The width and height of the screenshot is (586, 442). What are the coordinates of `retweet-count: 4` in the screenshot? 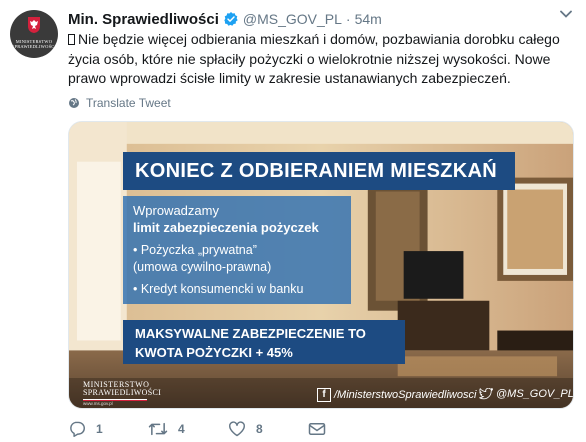 It's located at (181, 429).